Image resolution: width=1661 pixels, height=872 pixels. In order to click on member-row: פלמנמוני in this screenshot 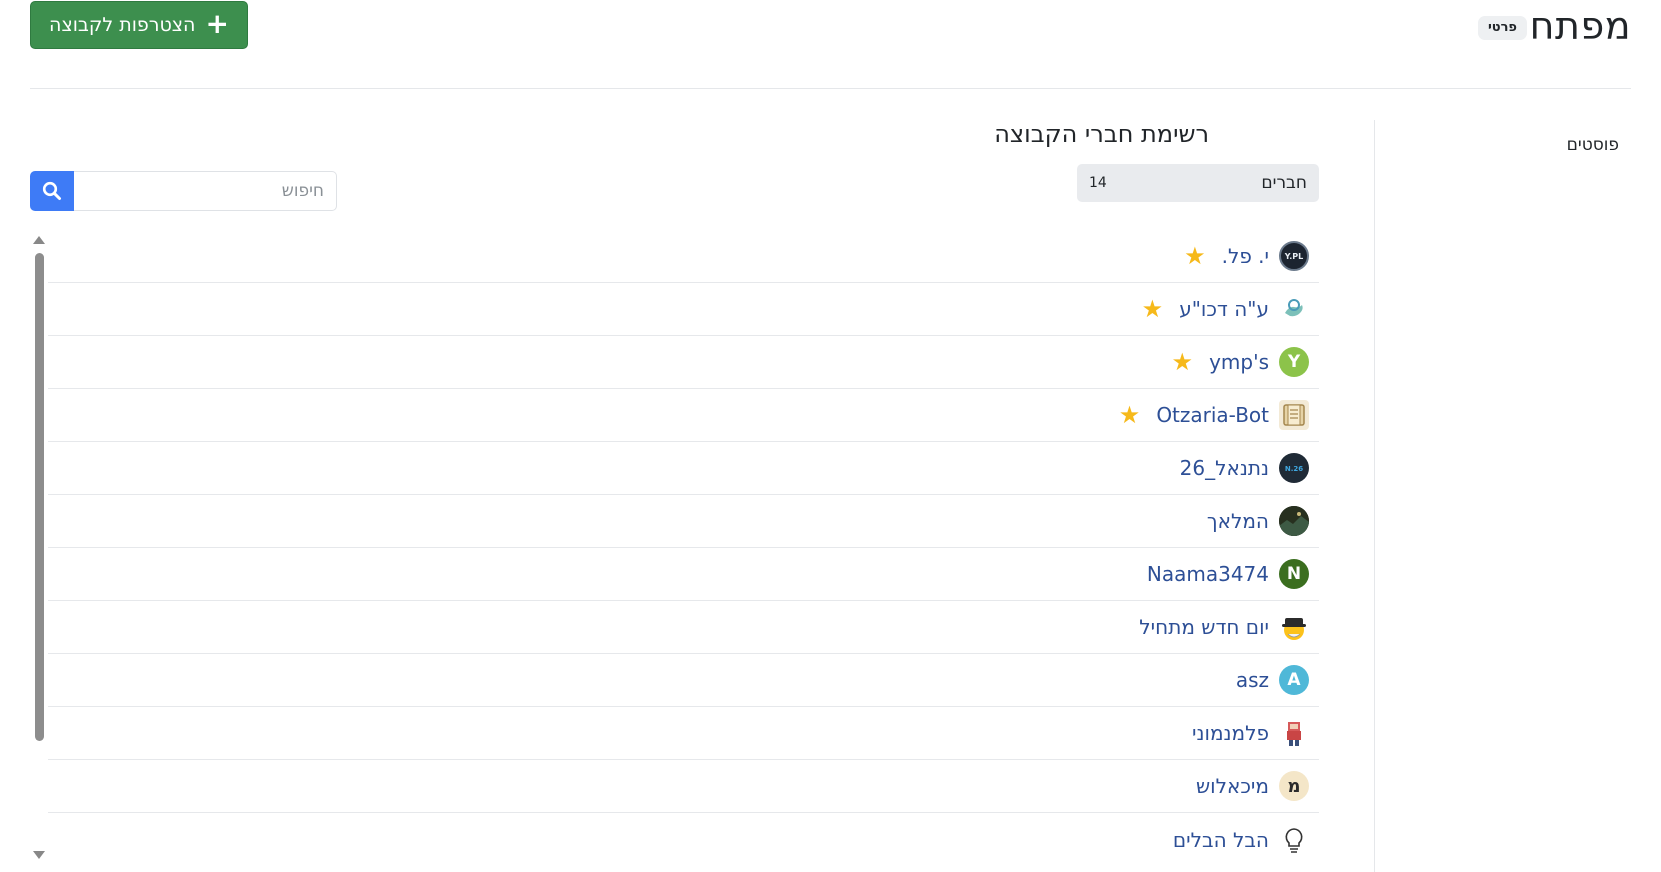, I will do `click(683, 733)`.